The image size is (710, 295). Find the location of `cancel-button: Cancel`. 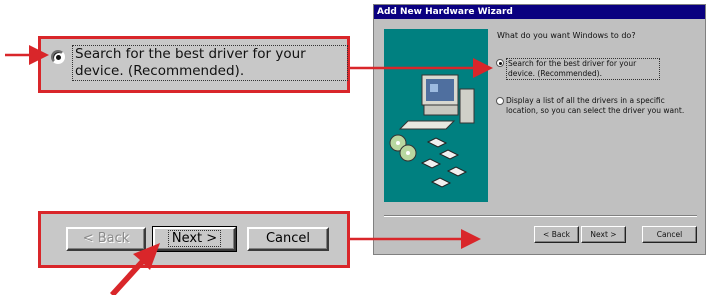

cancel-button: Cancel is located at coordinates (288, 239).